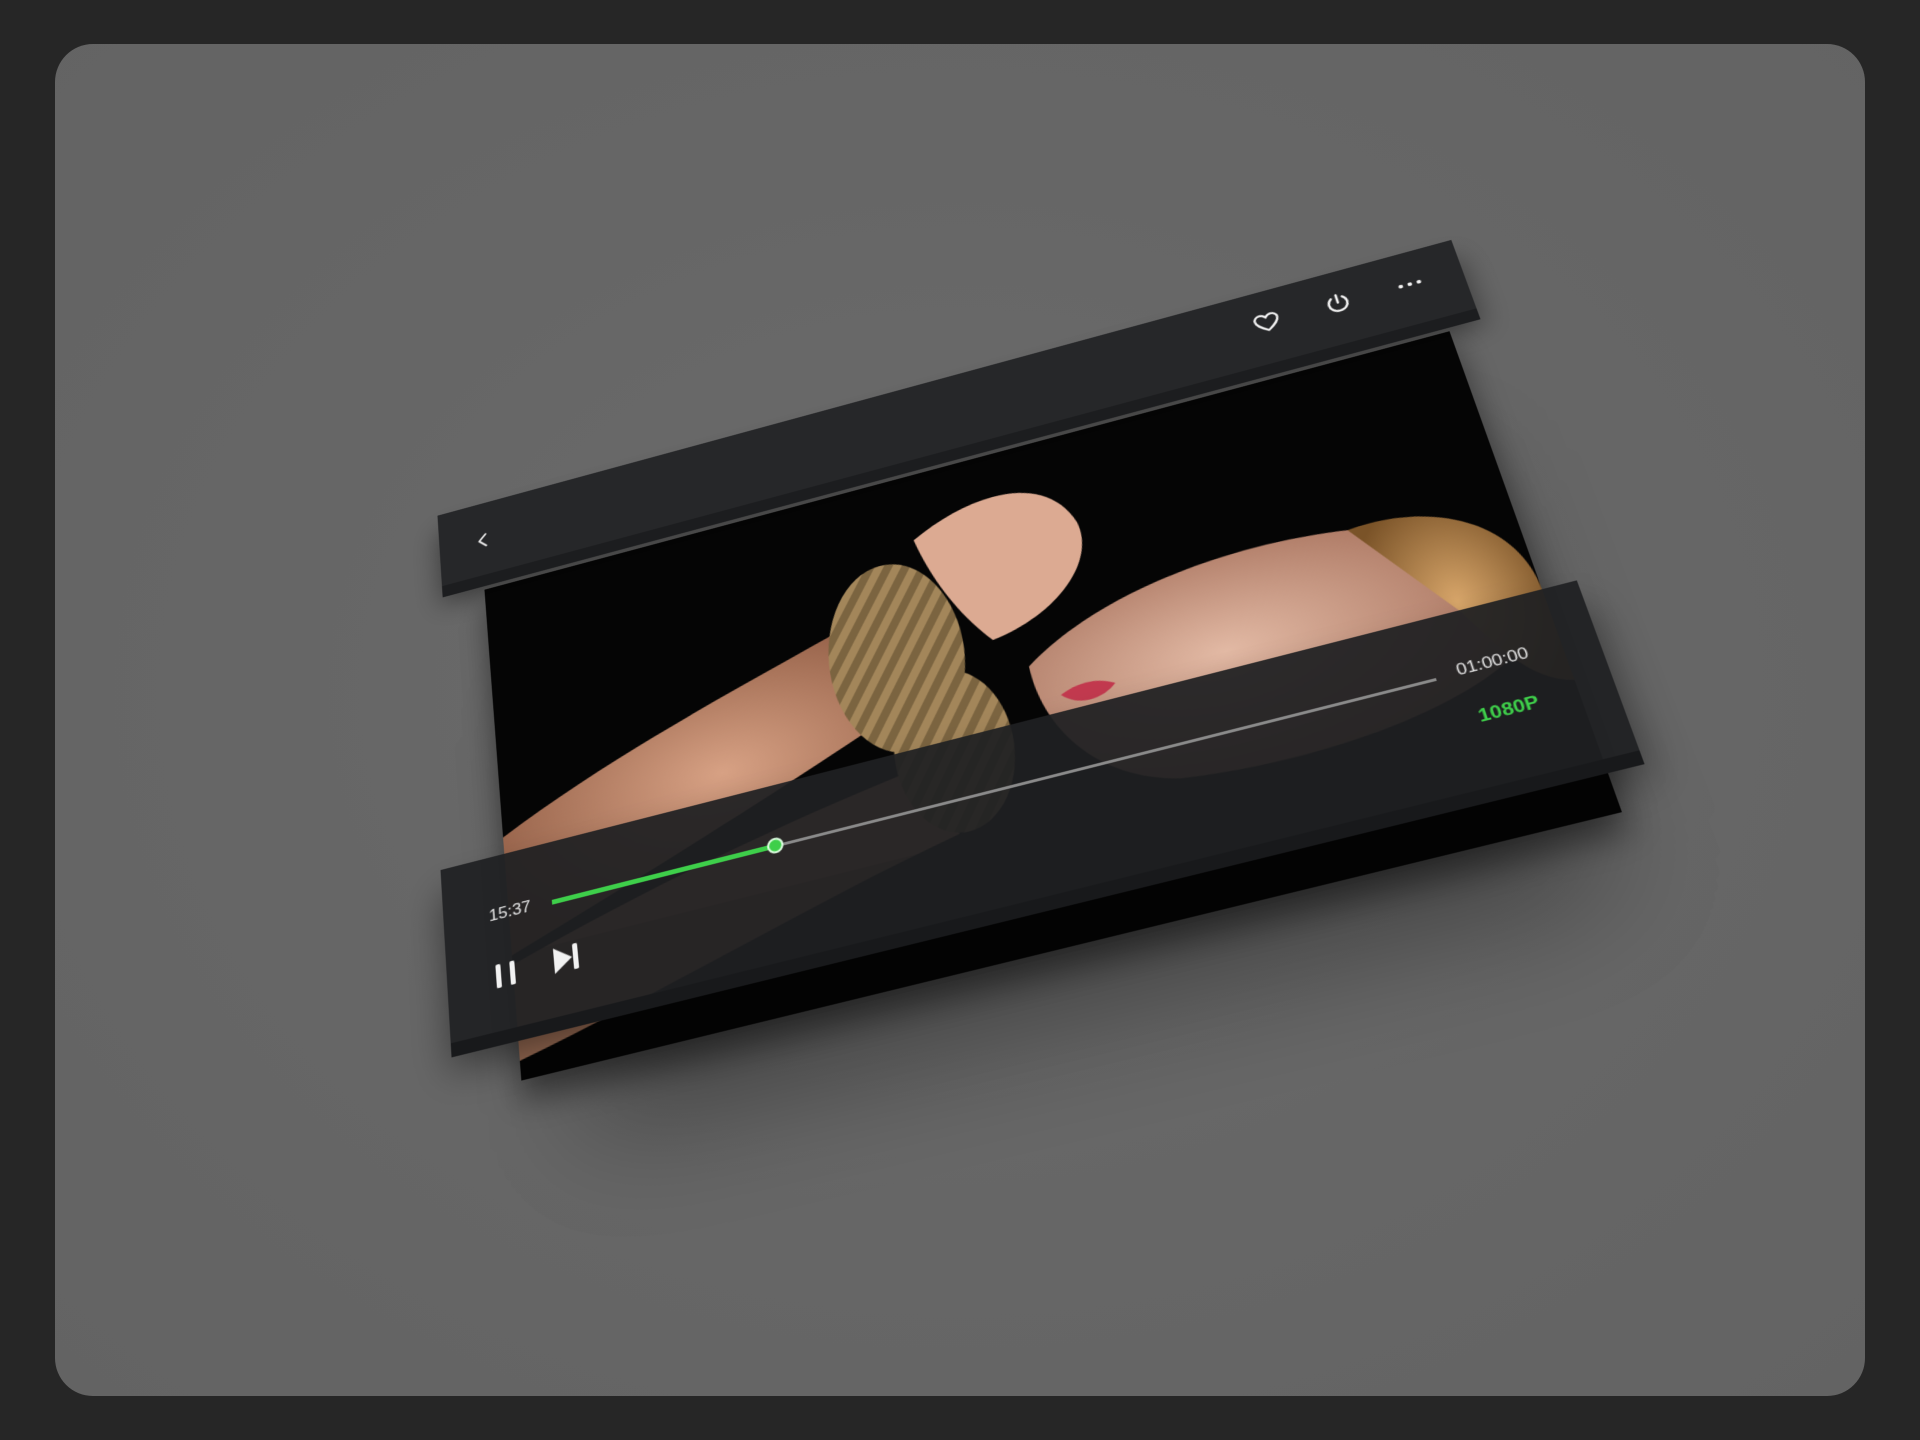  What do you see at coordinates (1493, 661) in the screenshot?
I see `total-time: 01:00:00` at bounding box center [1493, 661].